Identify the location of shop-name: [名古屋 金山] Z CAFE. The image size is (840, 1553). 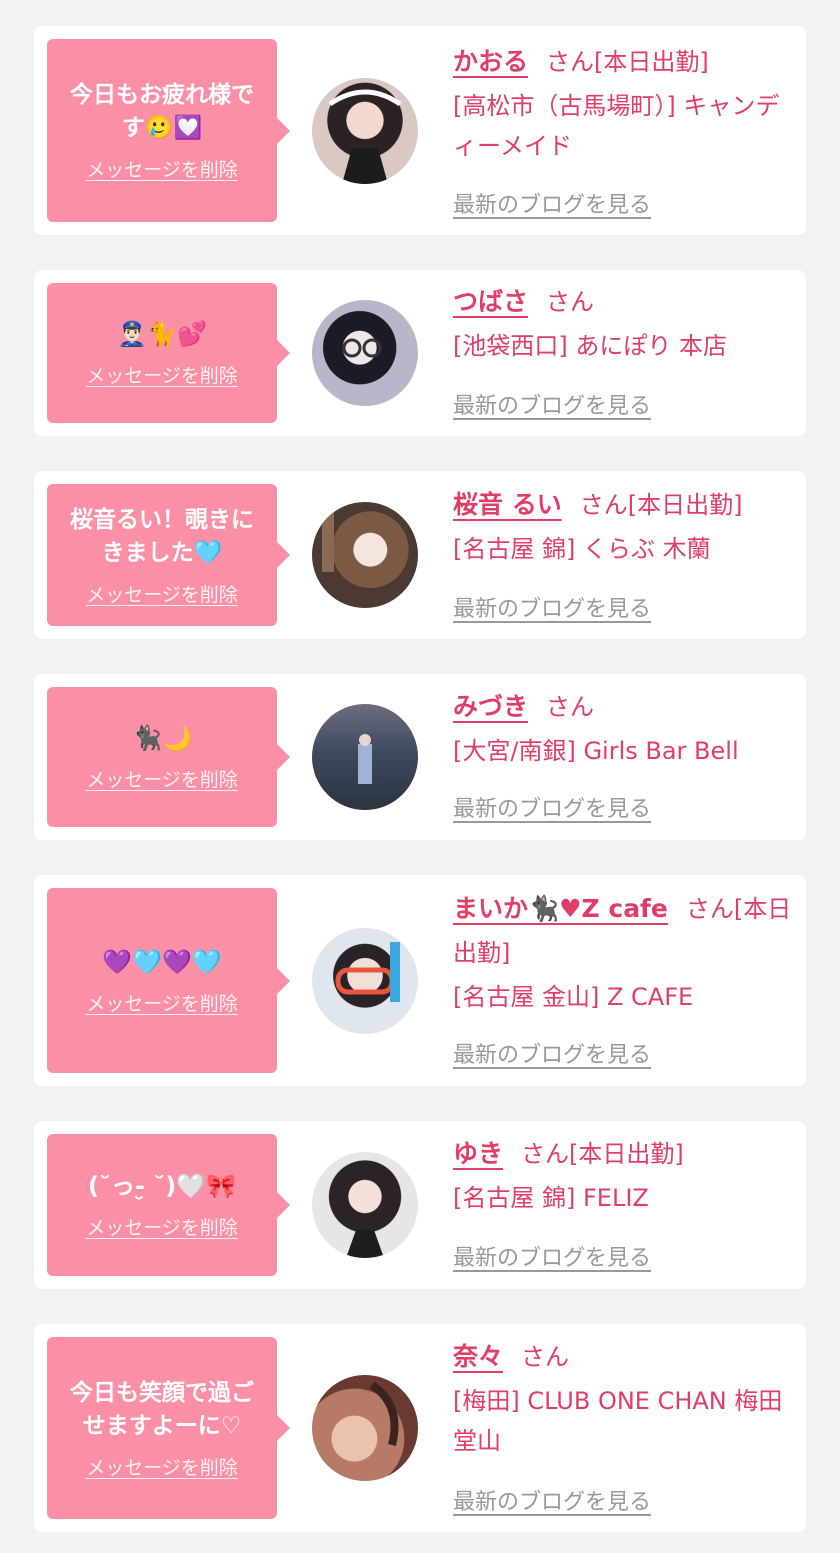
(573, 997).